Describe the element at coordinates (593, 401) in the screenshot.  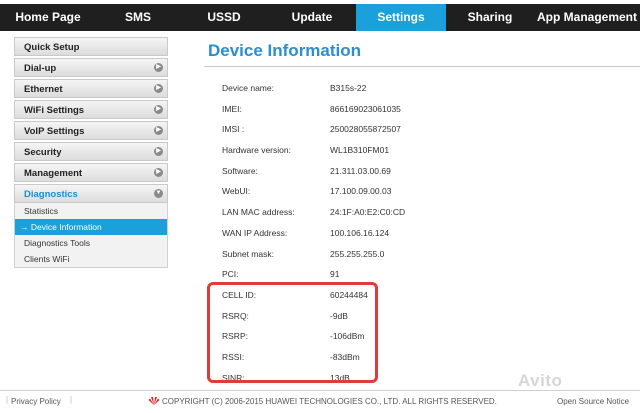
I see `open-source-notice-link: Open Source Notice` at that location.